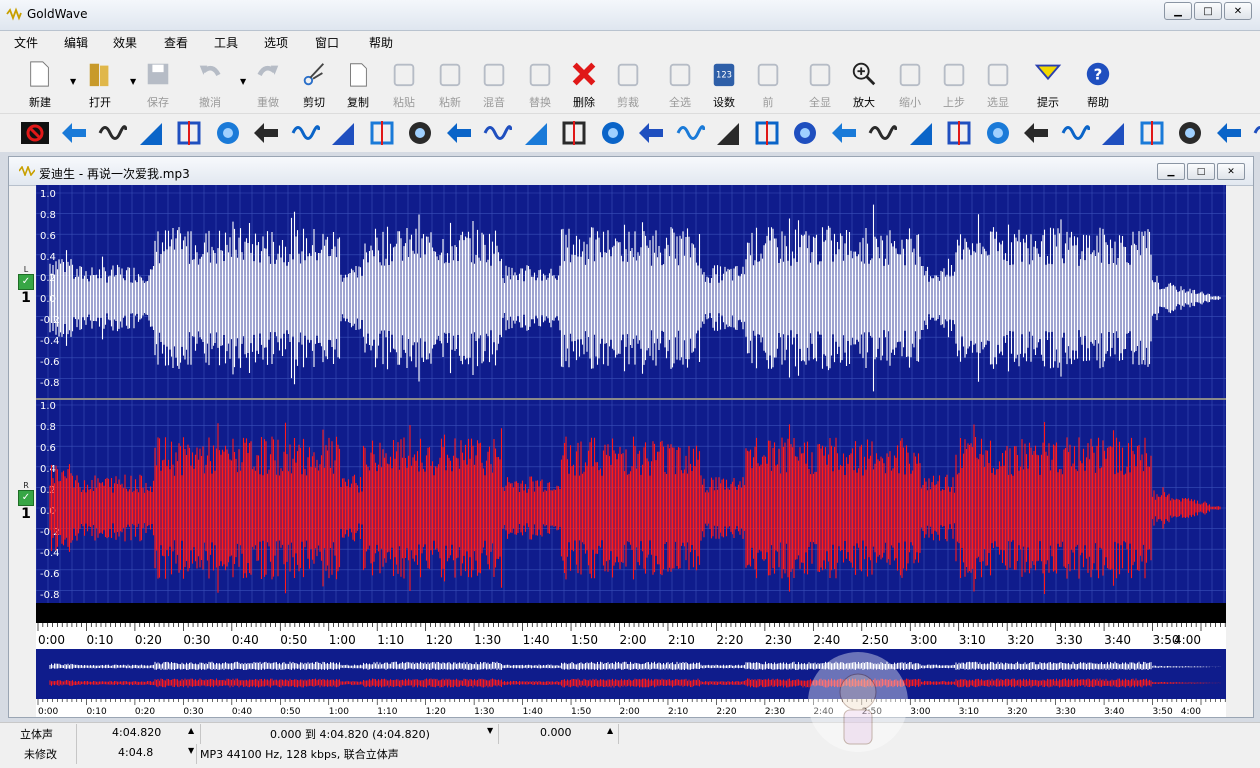 This screenshot has height=768, width=1260. Describe the element at coordinates (158, 84) in the screenshot. I see `toolbar-button-save: 保存` at that location.